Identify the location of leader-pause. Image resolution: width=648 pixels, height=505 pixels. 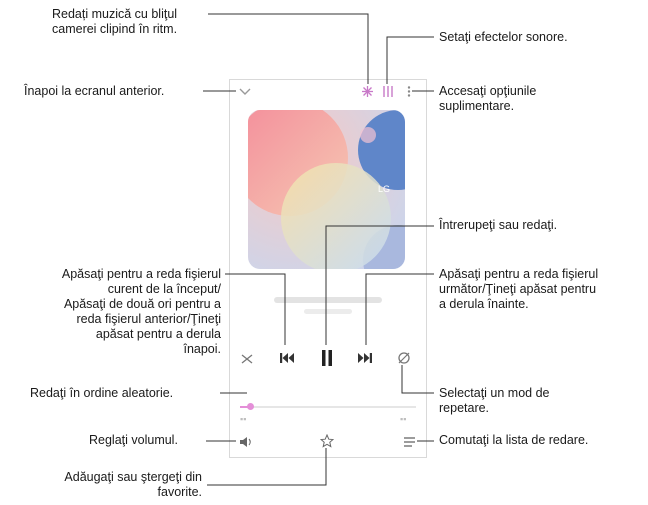
(379, 285).